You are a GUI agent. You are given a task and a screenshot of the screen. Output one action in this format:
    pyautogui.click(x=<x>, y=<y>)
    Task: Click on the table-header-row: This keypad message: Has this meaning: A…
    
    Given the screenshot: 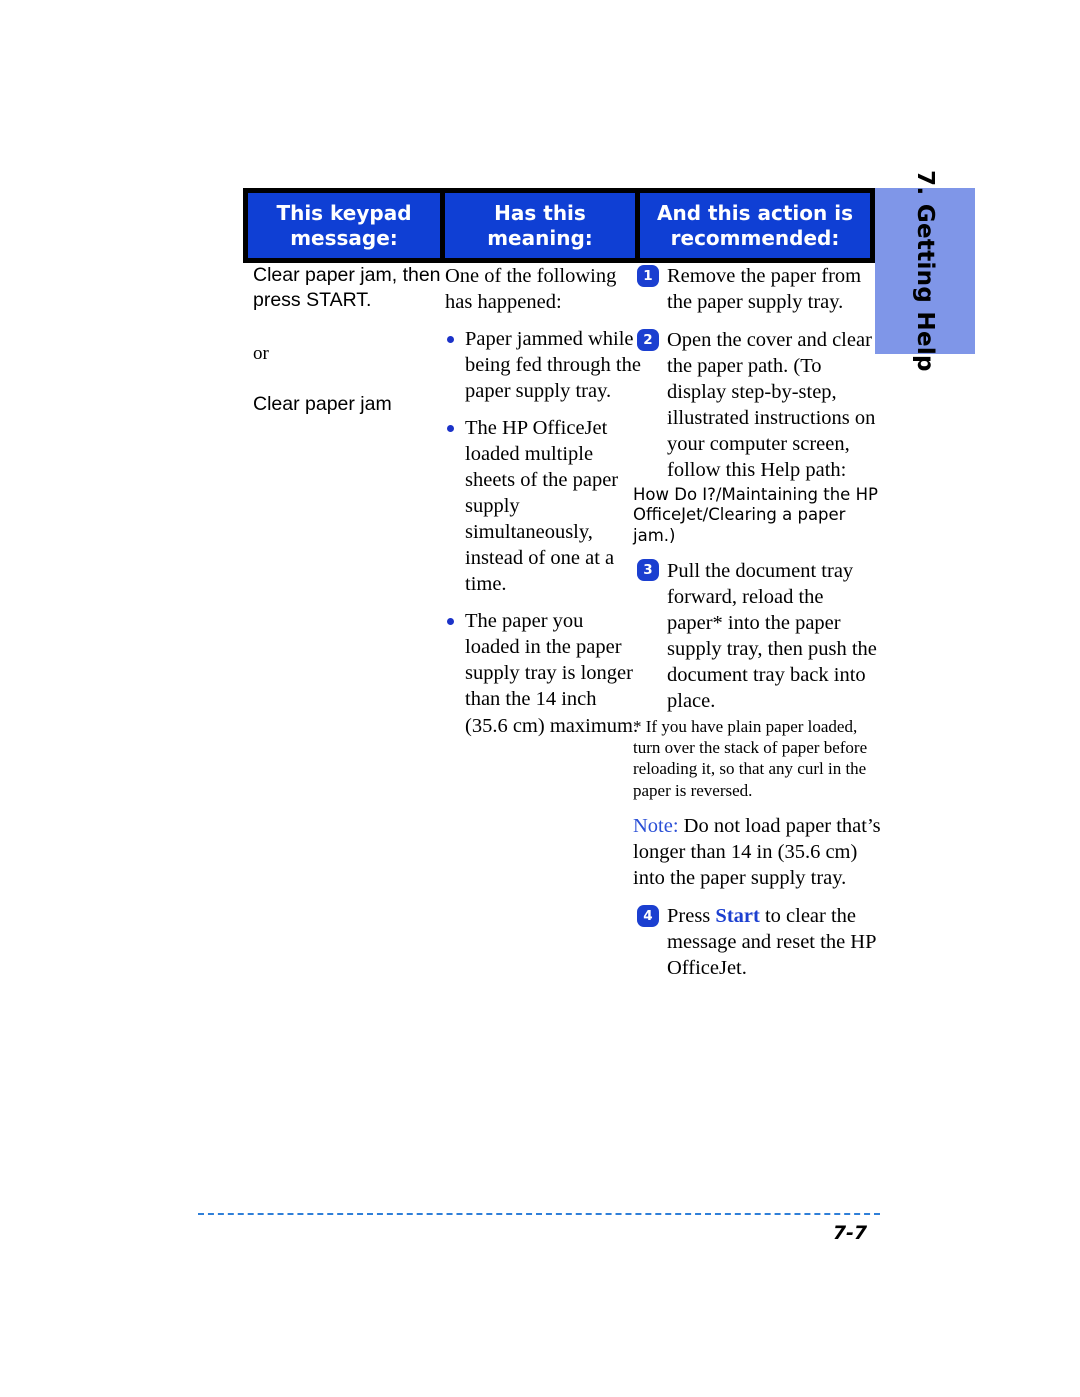 What is the action you would take?
    pyautogui.click(x=559, y=225)
    